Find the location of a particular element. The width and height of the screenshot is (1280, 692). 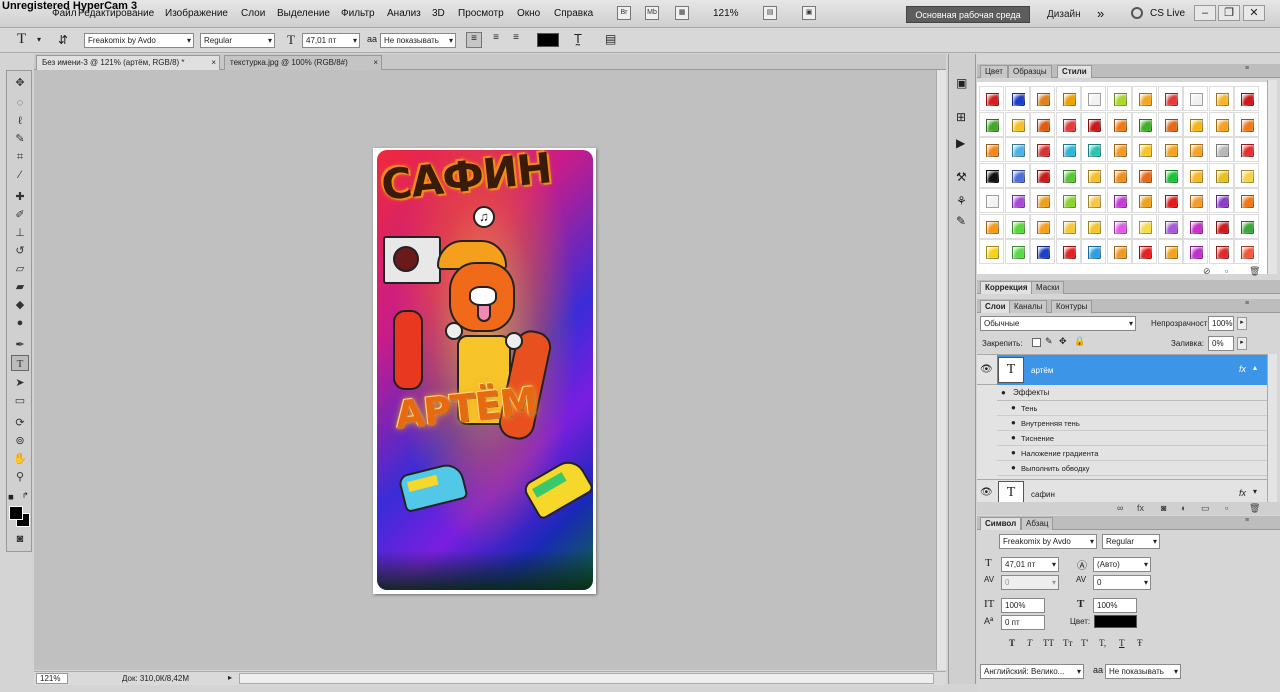

opacity-slider-icon: ▸ is located at coordinates (1242, 323).